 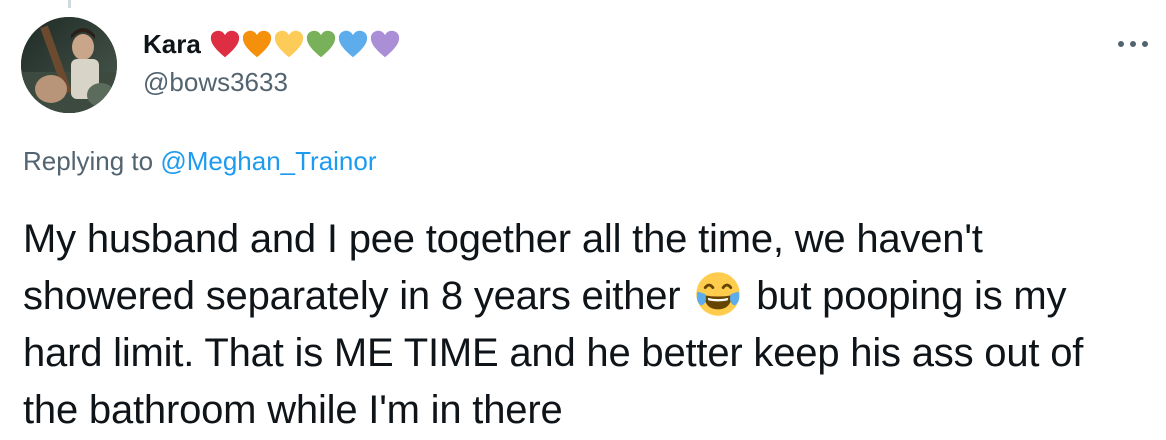 I want to click on red-heart-icon, so click(x=224, y=44).